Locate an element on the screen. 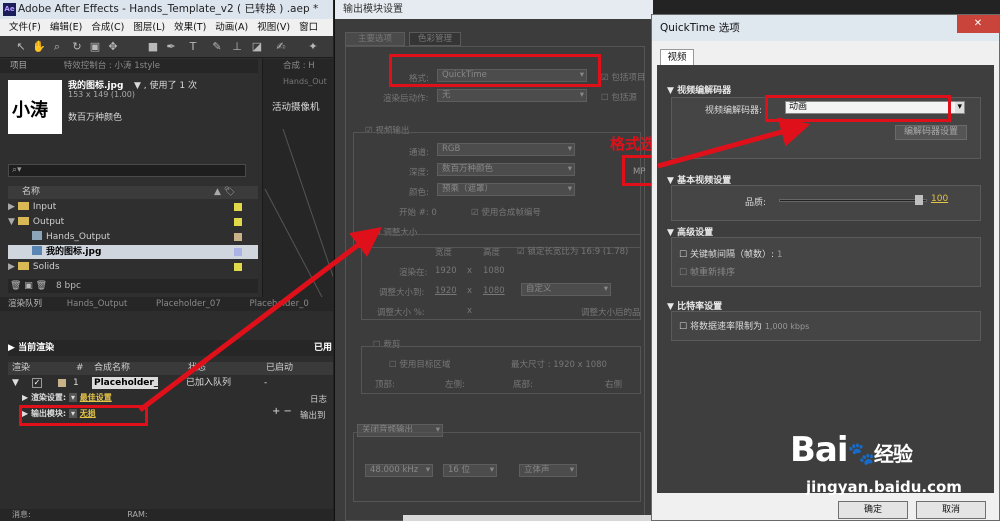 The height and width of the screenshot is (521, 1000). watermark-url: jingyan.baidu.com is located at coordinates (884, 487).